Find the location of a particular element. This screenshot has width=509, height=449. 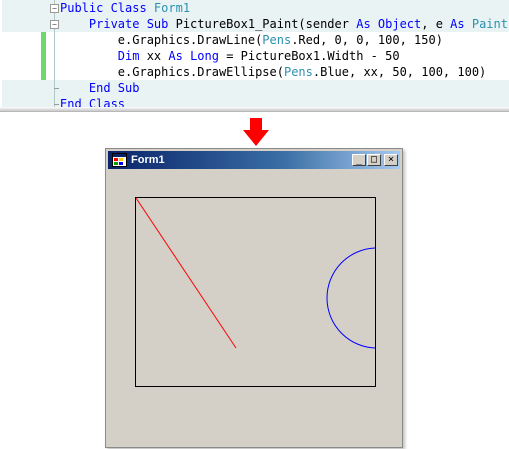

code-token: .Red, 0, 0, 100, 150) is located at coordinates (367, 40).